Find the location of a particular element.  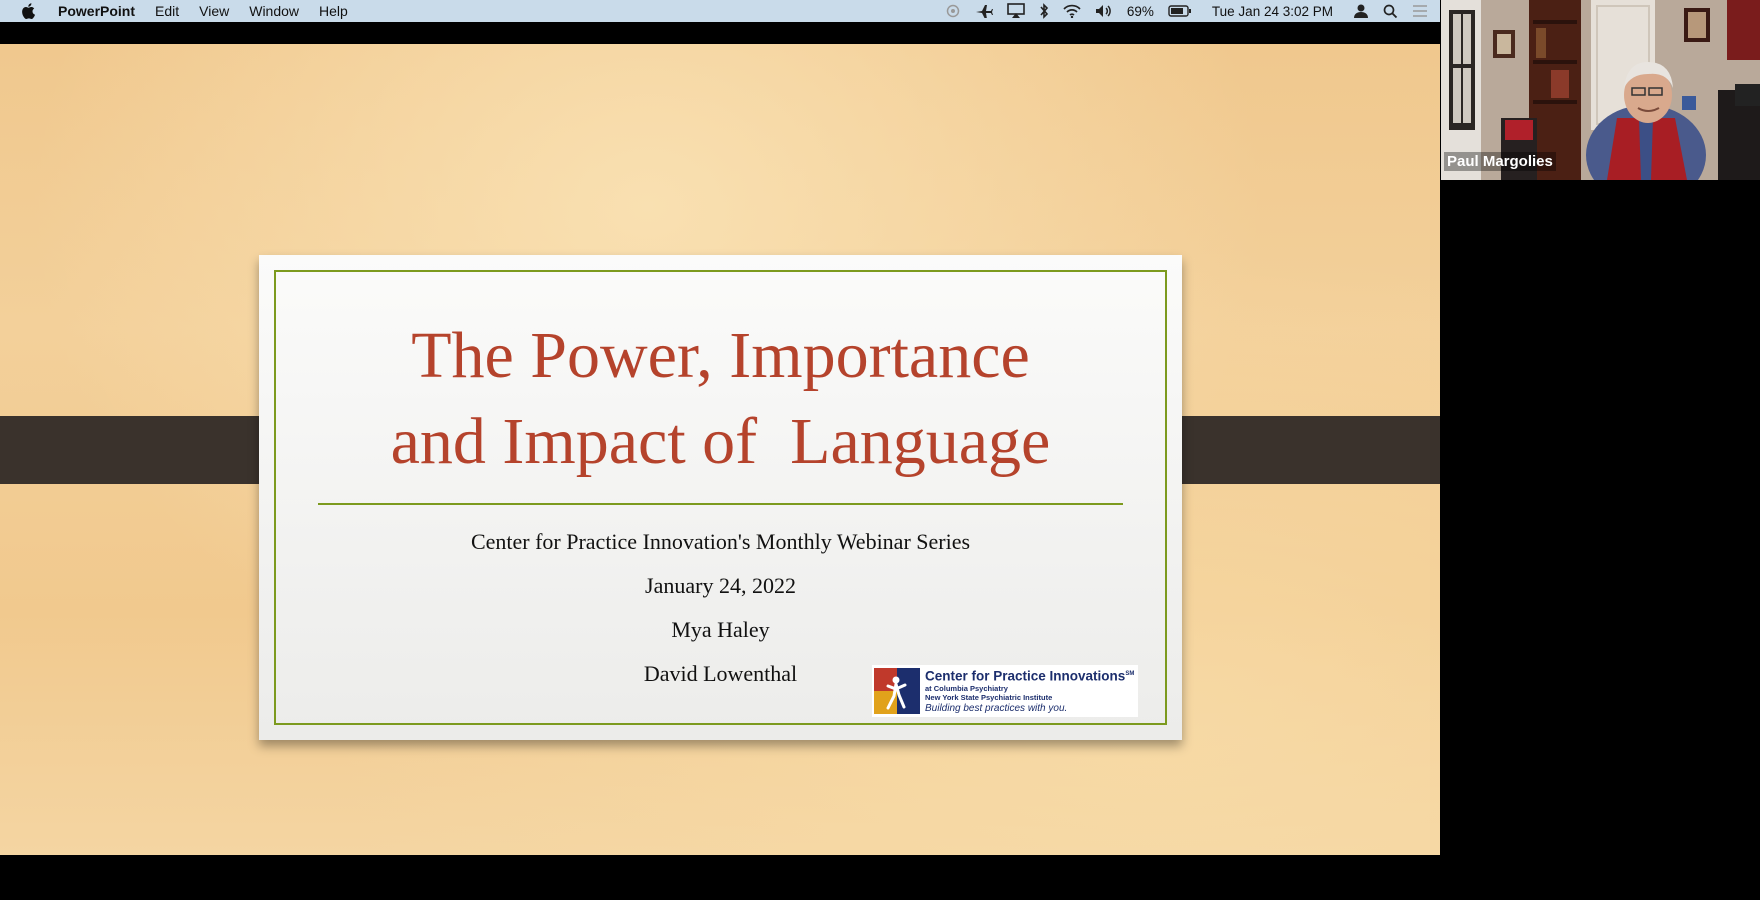

user-icon is located at coordinates (1361, 11).